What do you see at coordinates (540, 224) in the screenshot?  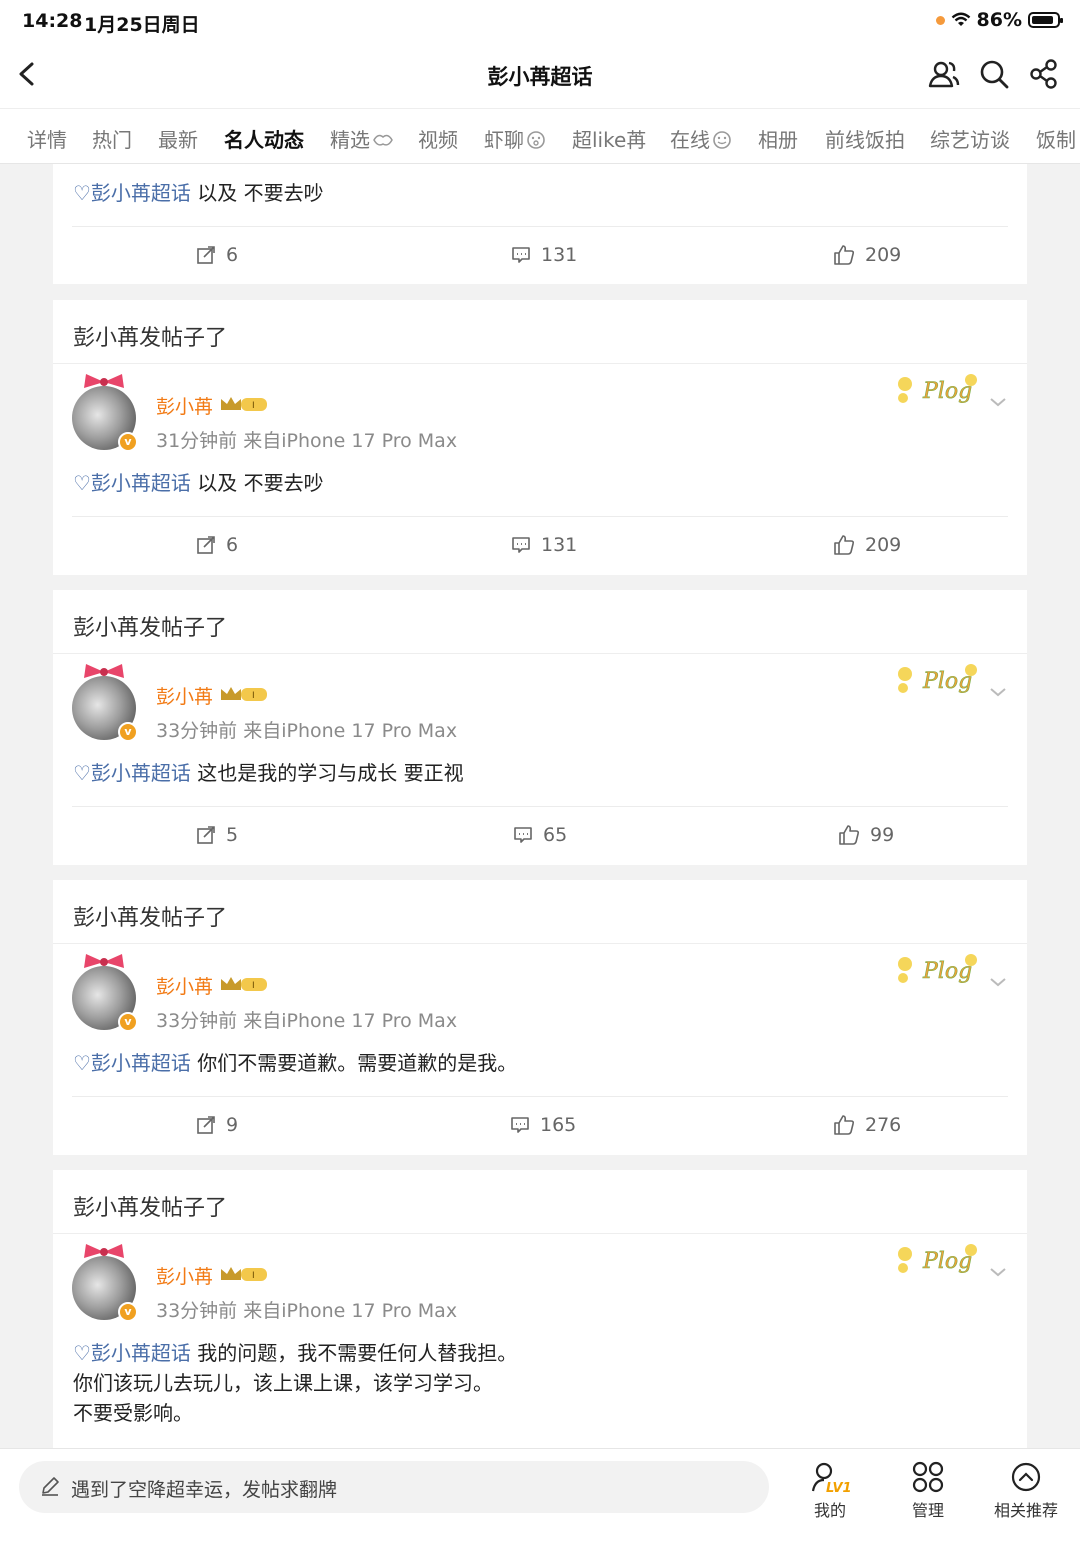 I see `post-card: ♡彭小苒超话 以及 不要去吵 6 131 209` at bounding box center [540, 224].